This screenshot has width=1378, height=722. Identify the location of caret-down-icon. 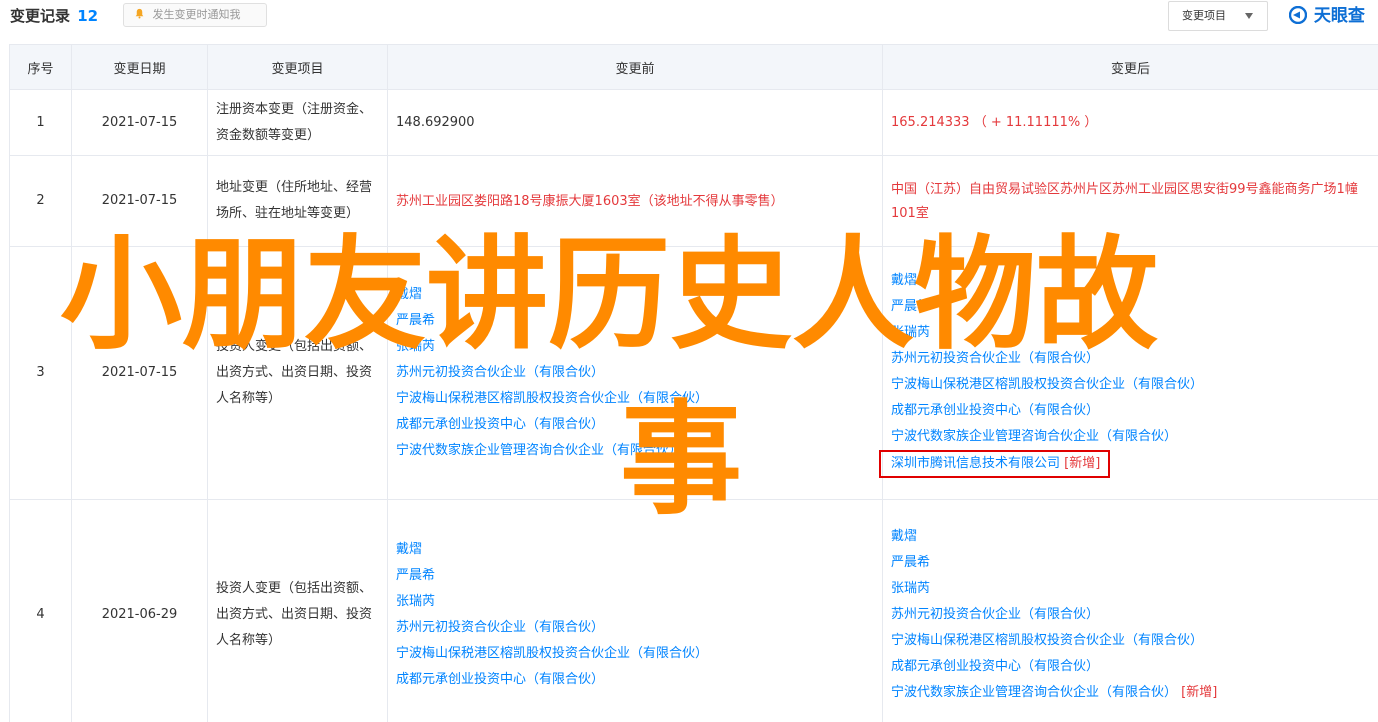
(1249, 16).